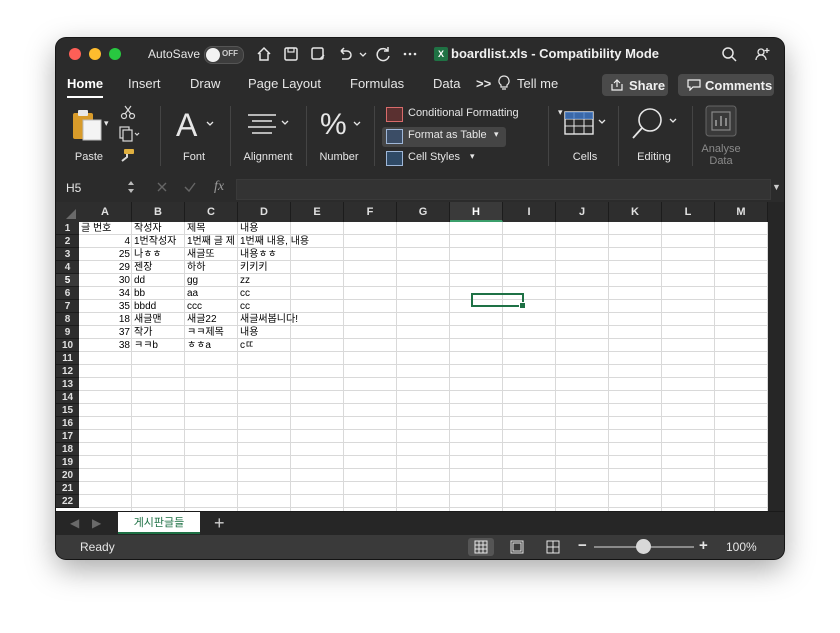  I want to click on percent-icon: %, so click(341, 126).